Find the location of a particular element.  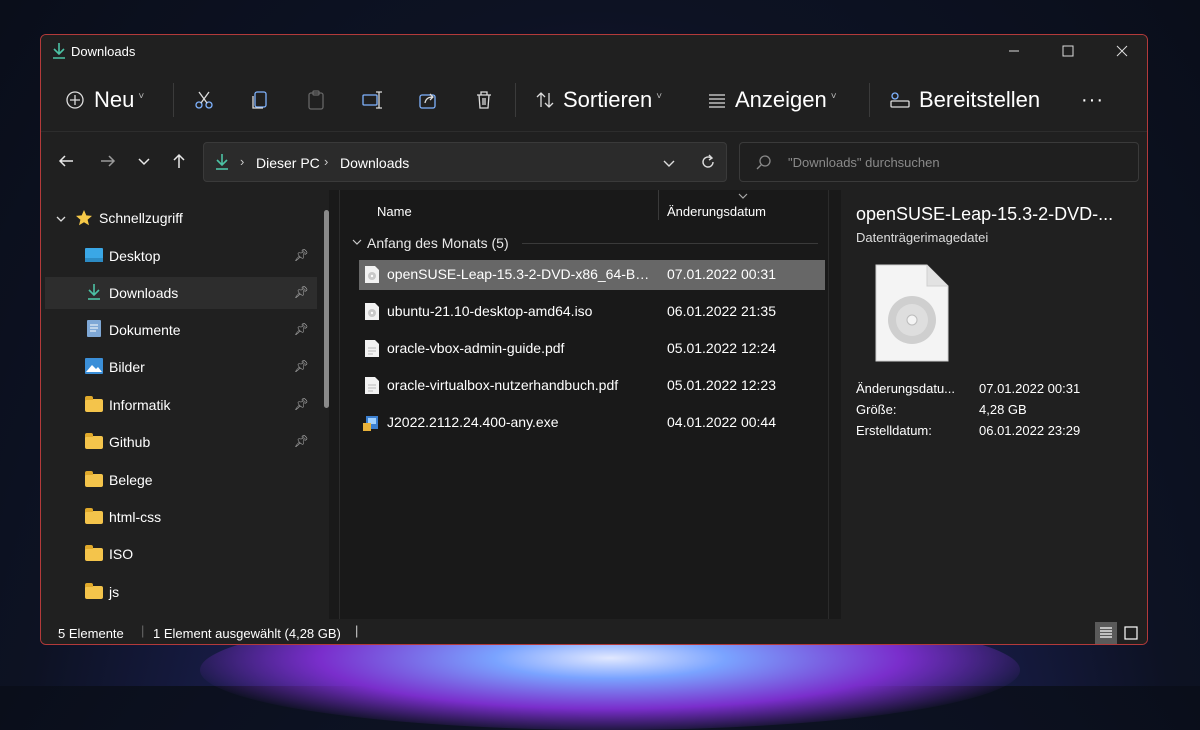

group-header: Anfang des Monats (5) is located at coordinates (438, 243).